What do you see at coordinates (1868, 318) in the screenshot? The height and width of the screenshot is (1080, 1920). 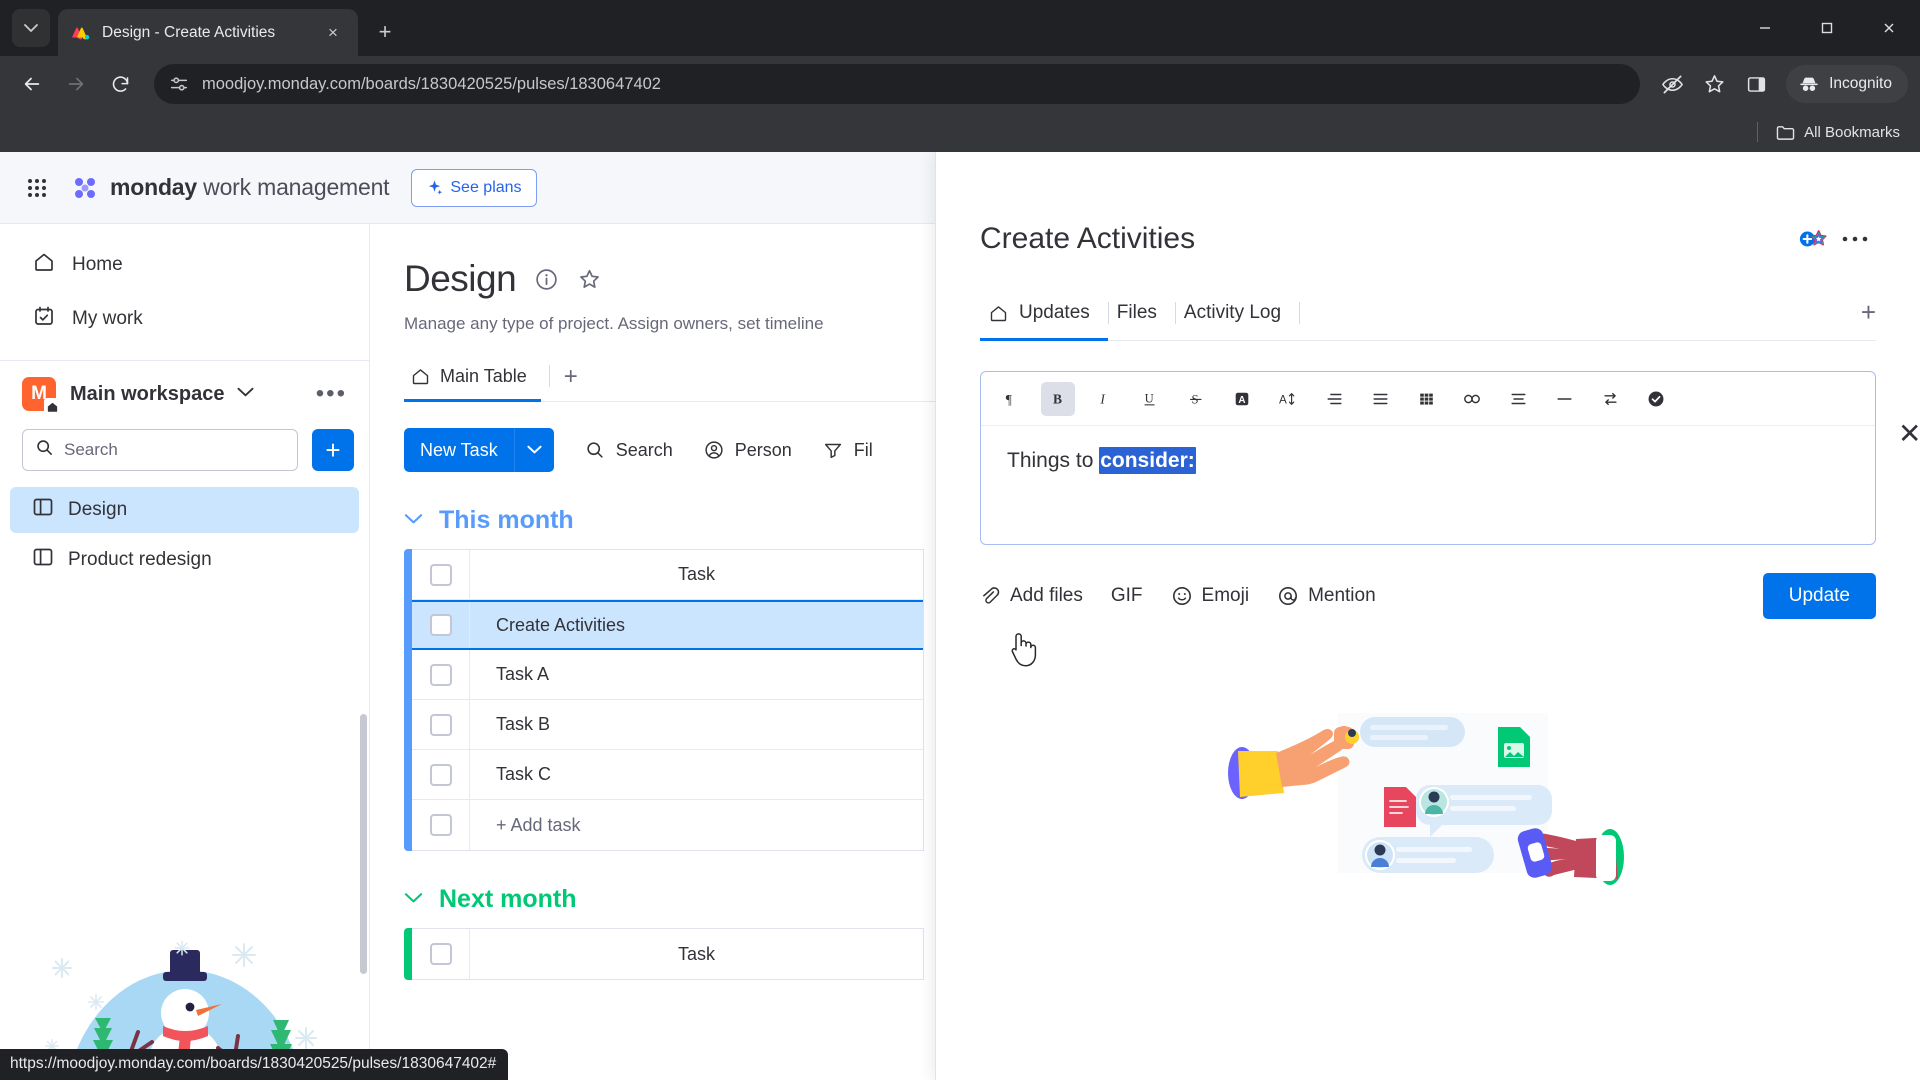 I see `add-panel-tab-button: +` at bounding box center [1868, 318].